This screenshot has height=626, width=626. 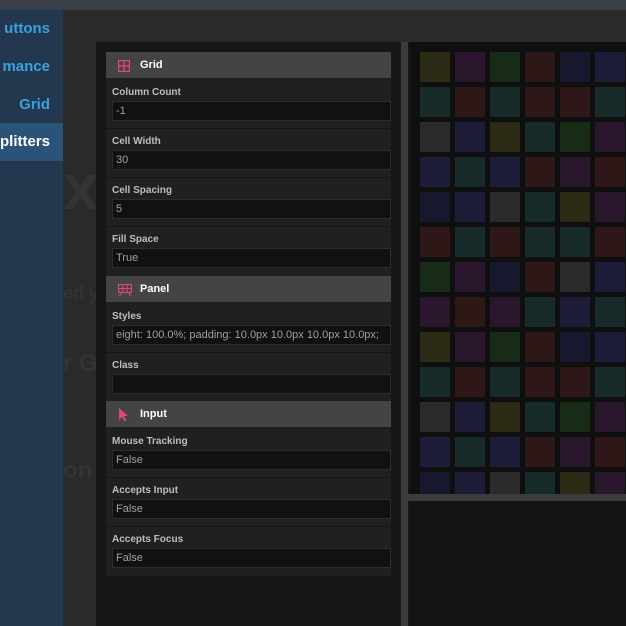 I want to click on prop-label-cell-spacing: Cell Spacing, so click(x=142, y=190).